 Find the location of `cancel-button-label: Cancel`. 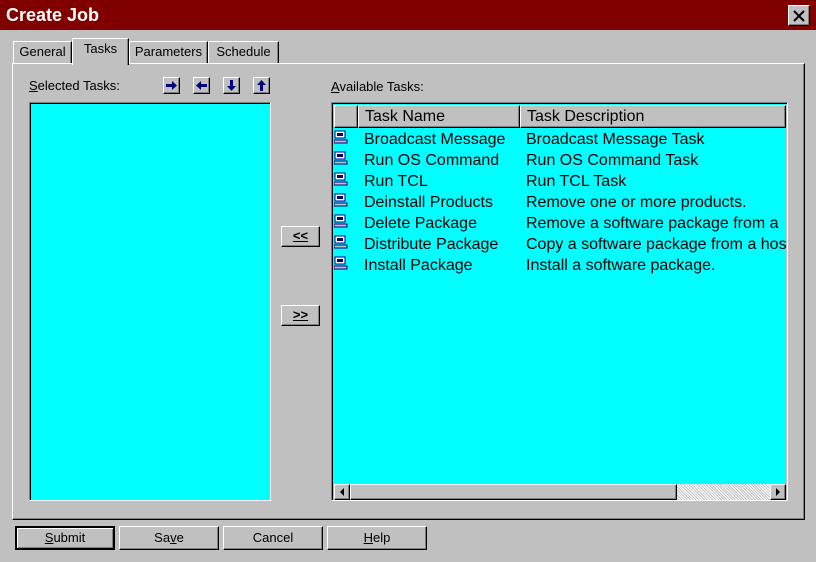

cancel-button-label: Cancel is located at coordinates (273, 537).